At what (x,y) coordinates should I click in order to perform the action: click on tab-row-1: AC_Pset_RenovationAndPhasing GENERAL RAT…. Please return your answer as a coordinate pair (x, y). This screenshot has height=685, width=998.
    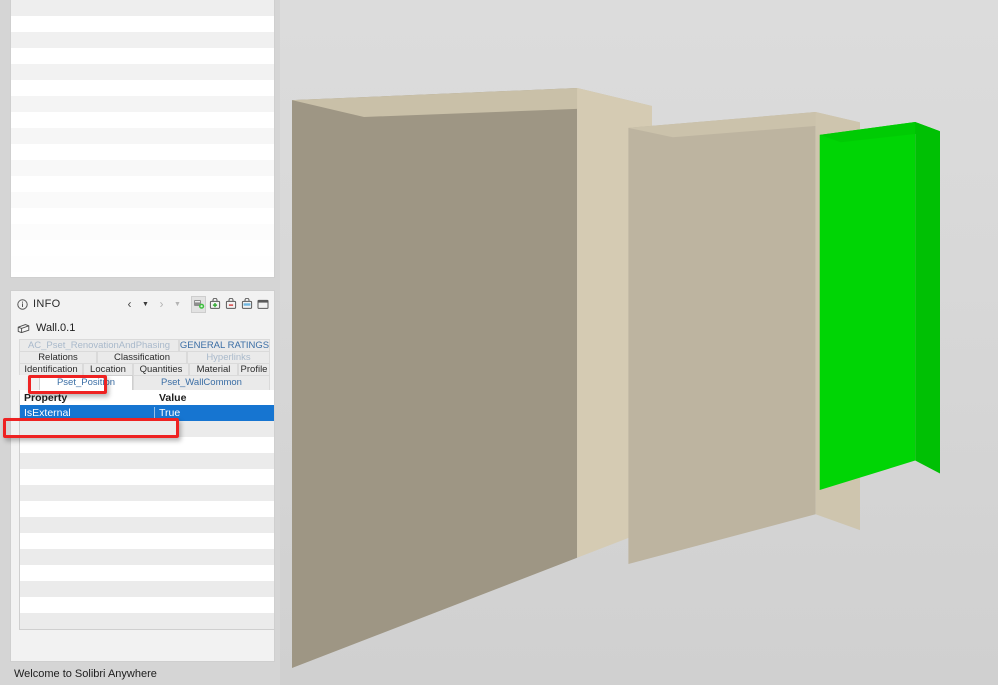
    Looking at the image, I should click on (144, 345).